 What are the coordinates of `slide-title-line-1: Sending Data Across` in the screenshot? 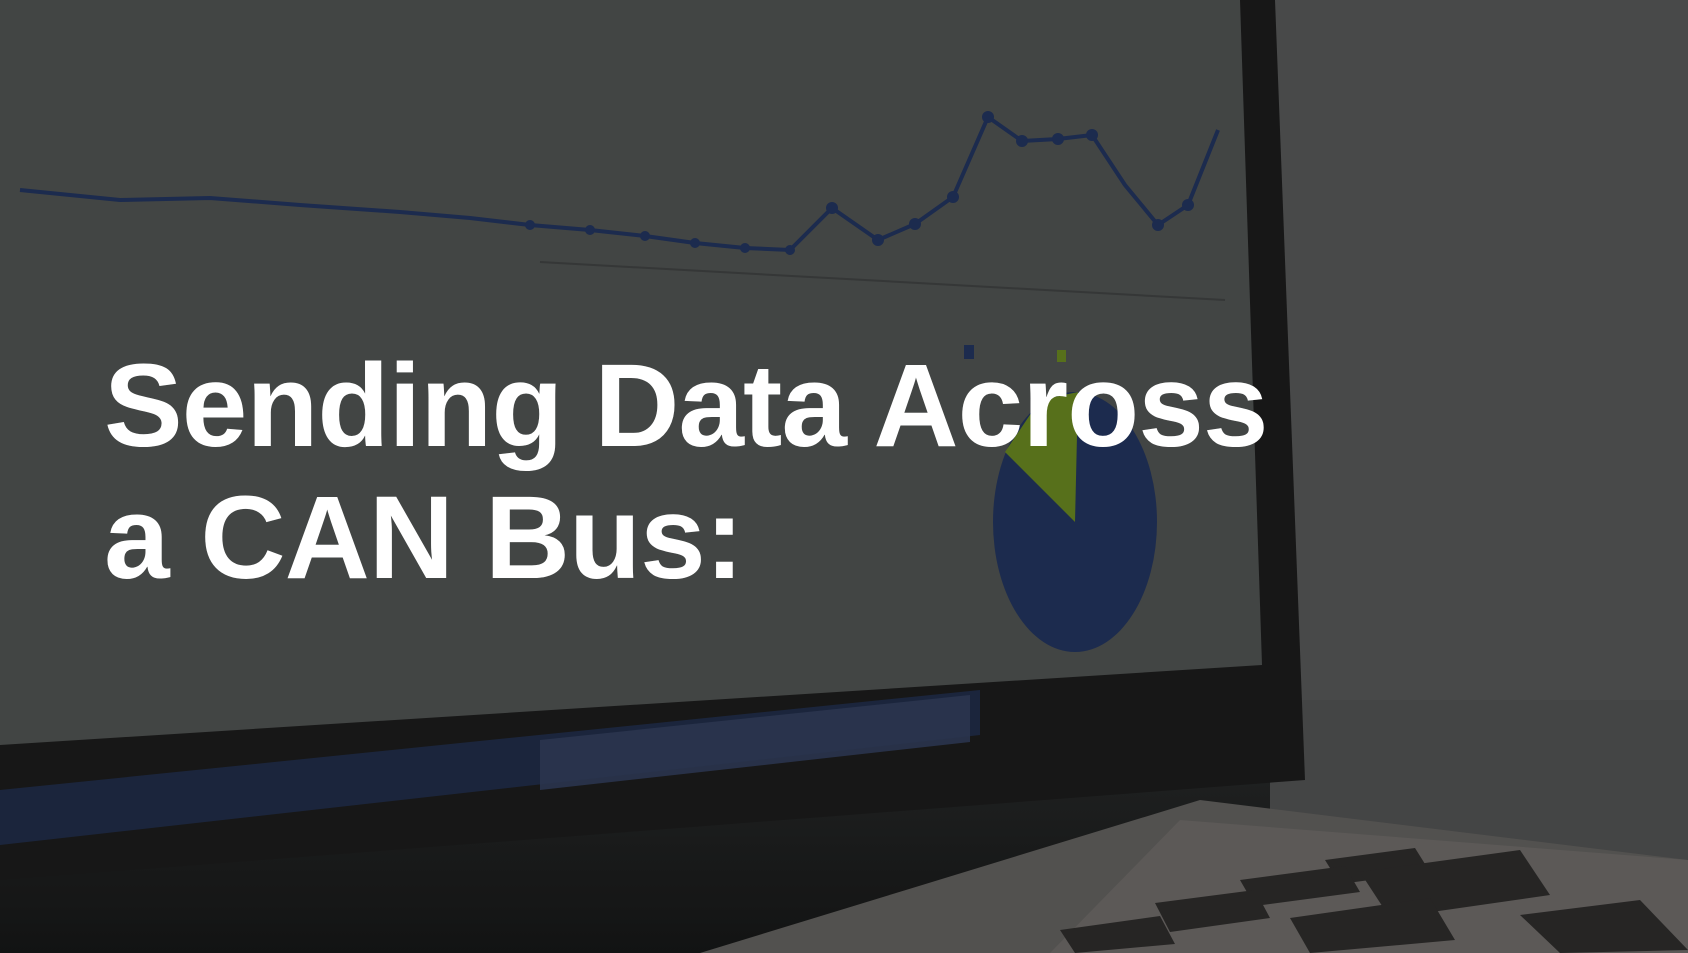 It's located at (686, 406).